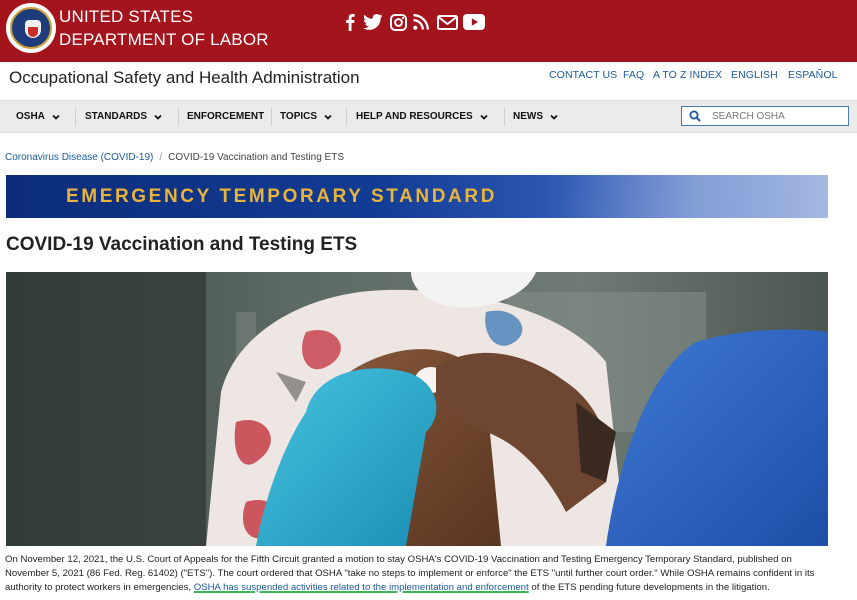 This screenshot has width=857, height=600. I want to click on nav-item-standards: STANDARDS, so click(124, 116).